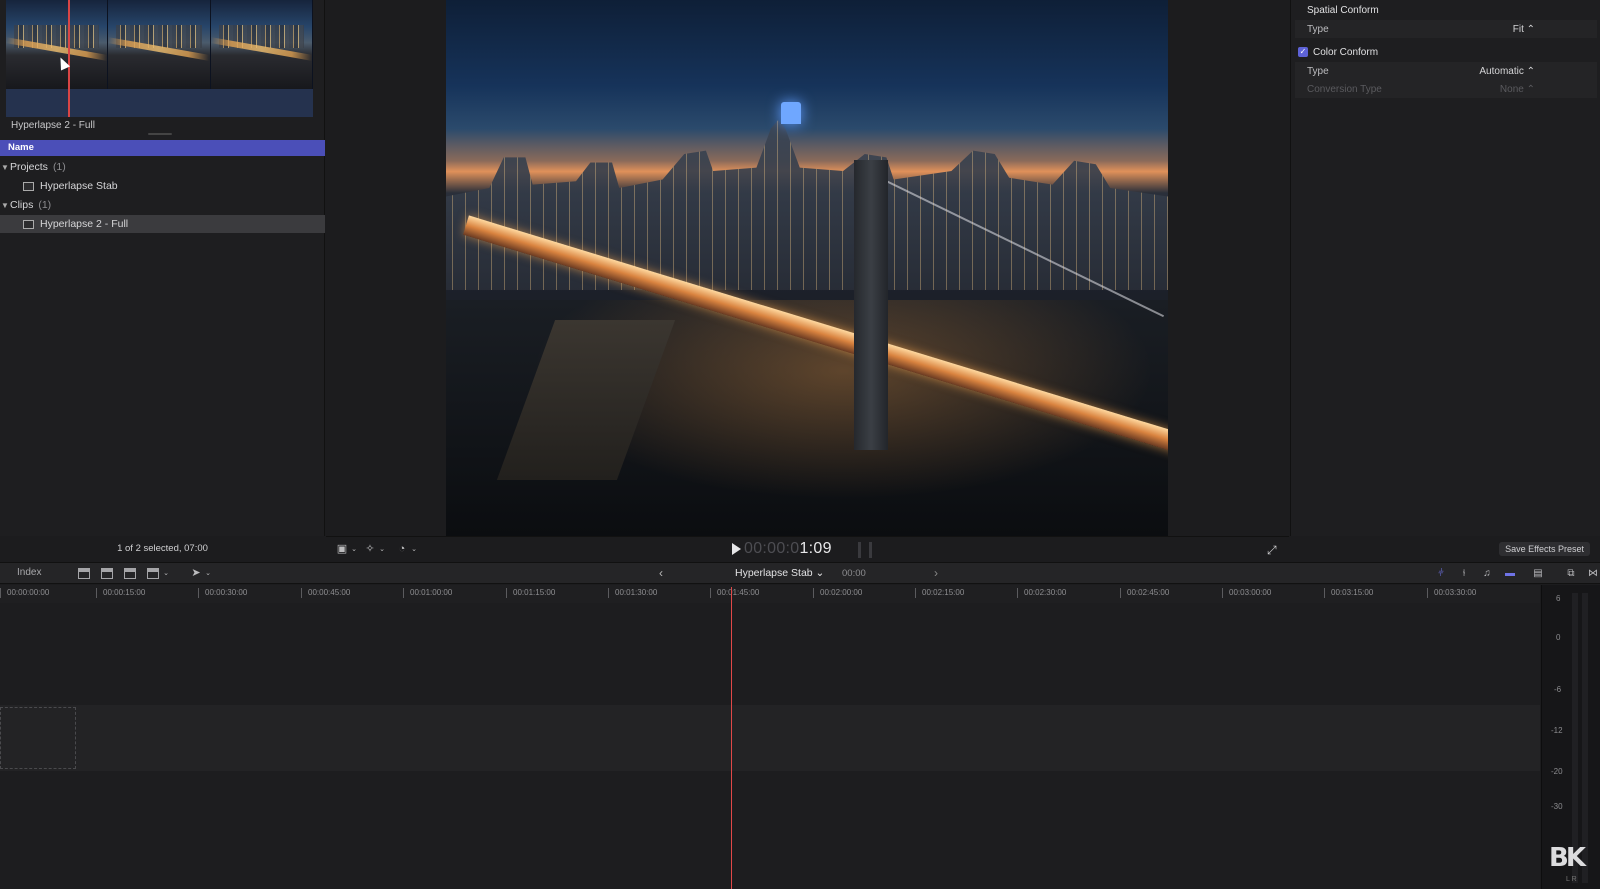  What do you see at coordinates (1041, 593) in the screenshot?
I see `ruler-tick-label: 00:02:30:00` at bounding box center [1041, 593].